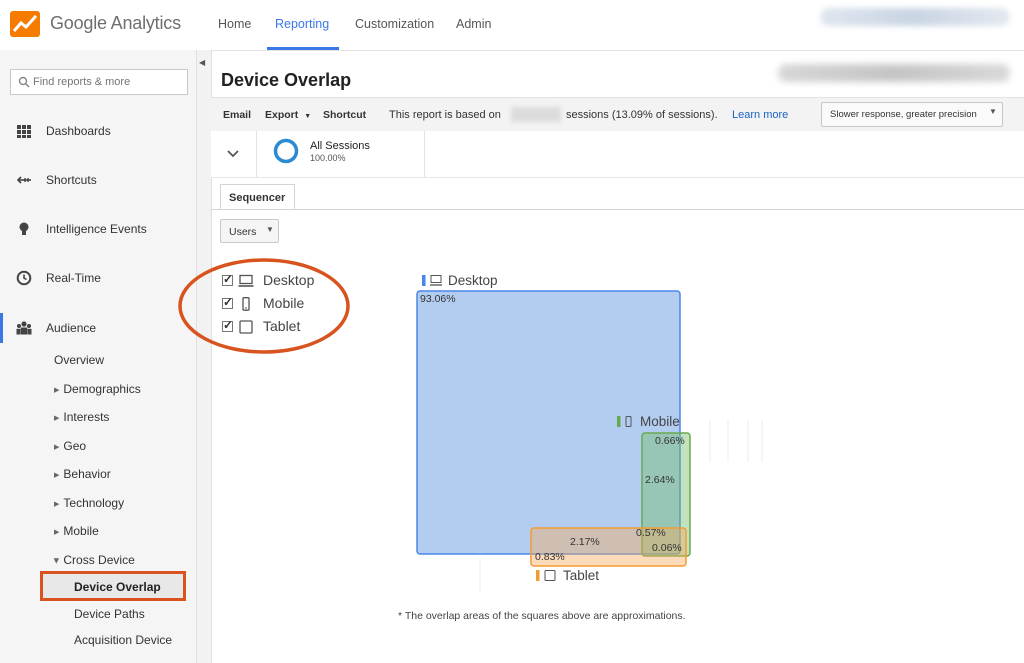 This screenshot has height=663, width=1024. Describe the element at coordinates (286, 80) in the screenshot. I see `page-title: Device Overlap` at that location.